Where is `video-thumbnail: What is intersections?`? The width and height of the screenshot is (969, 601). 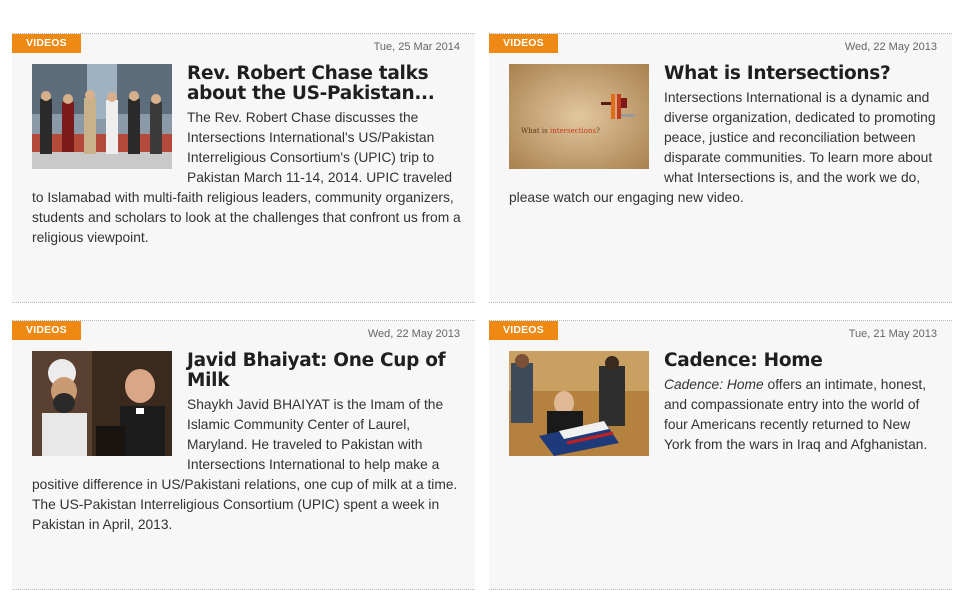
video-thumbnail: What is intersections? is located at coordinates (579, 116).